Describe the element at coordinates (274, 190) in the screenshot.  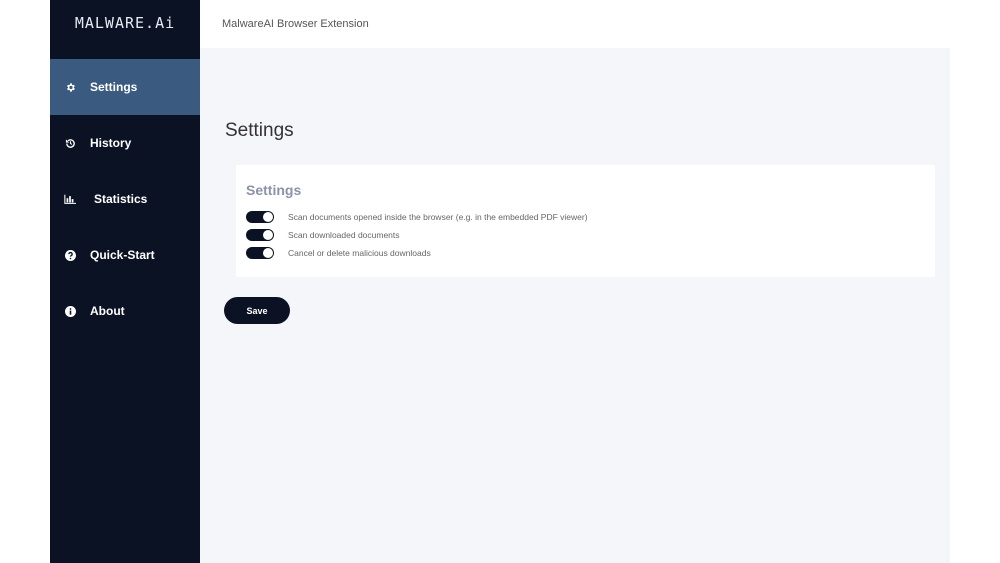
I see `card-title: Settings` at that location.